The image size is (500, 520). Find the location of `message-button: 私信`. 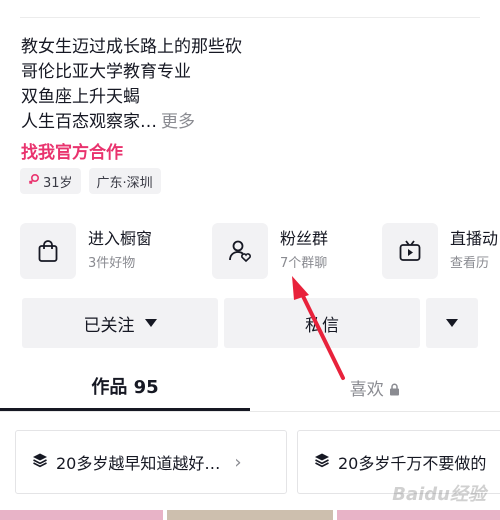

message-button: 私信 is located at coordinates (322, 323).